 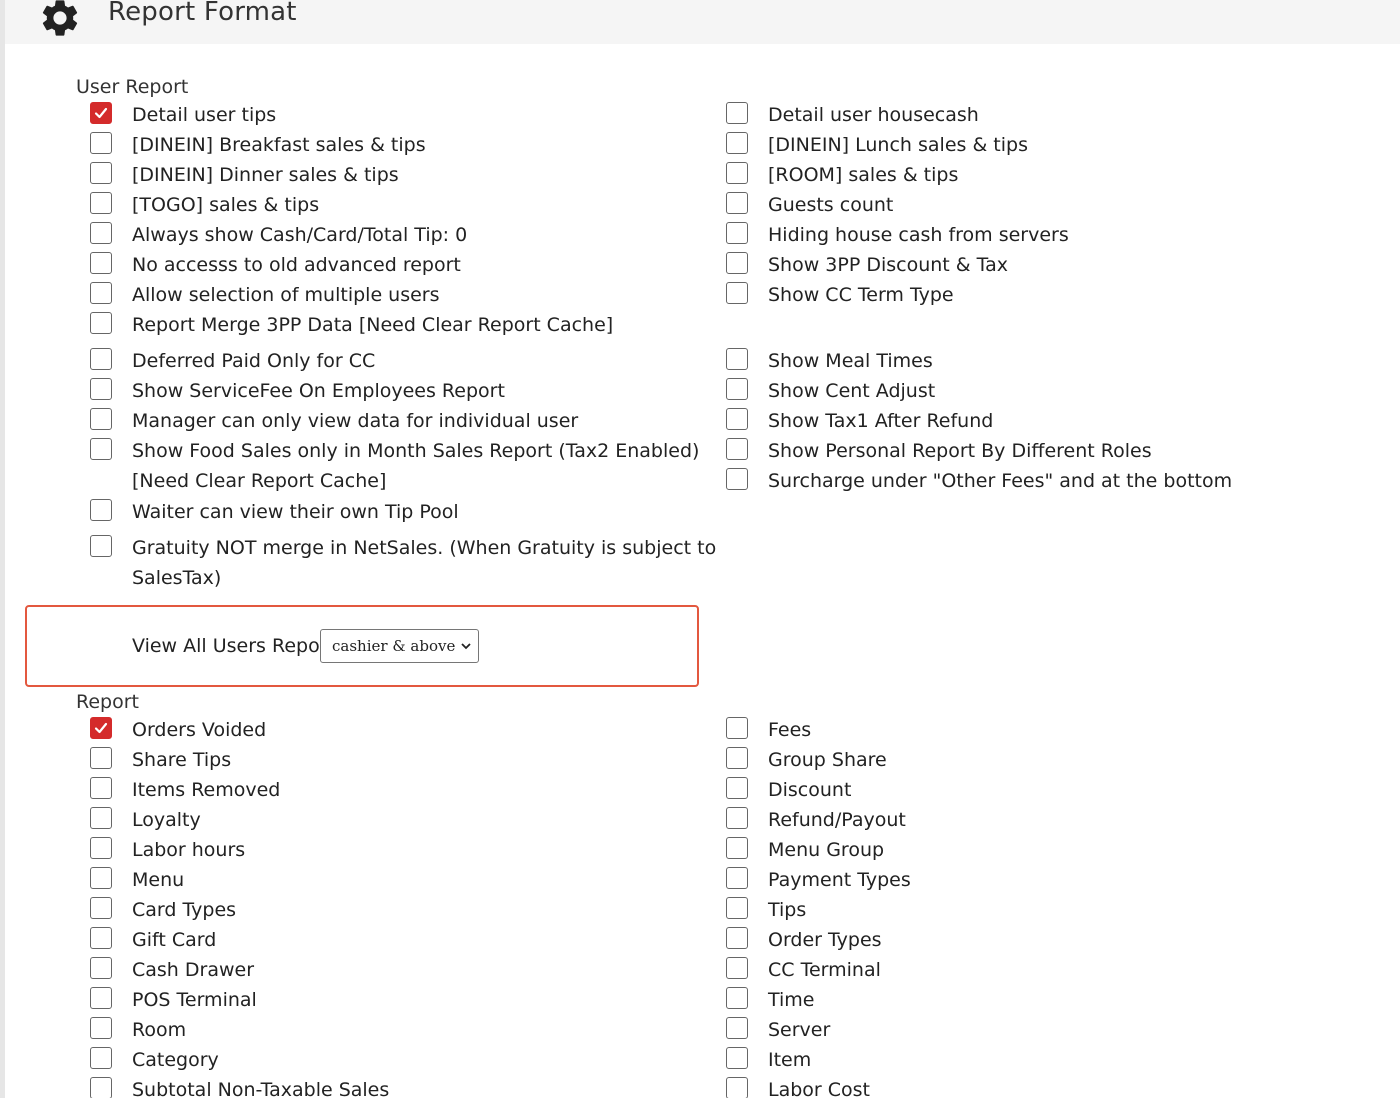 I want to click on report-title: Report, so click(x=107, y=702).